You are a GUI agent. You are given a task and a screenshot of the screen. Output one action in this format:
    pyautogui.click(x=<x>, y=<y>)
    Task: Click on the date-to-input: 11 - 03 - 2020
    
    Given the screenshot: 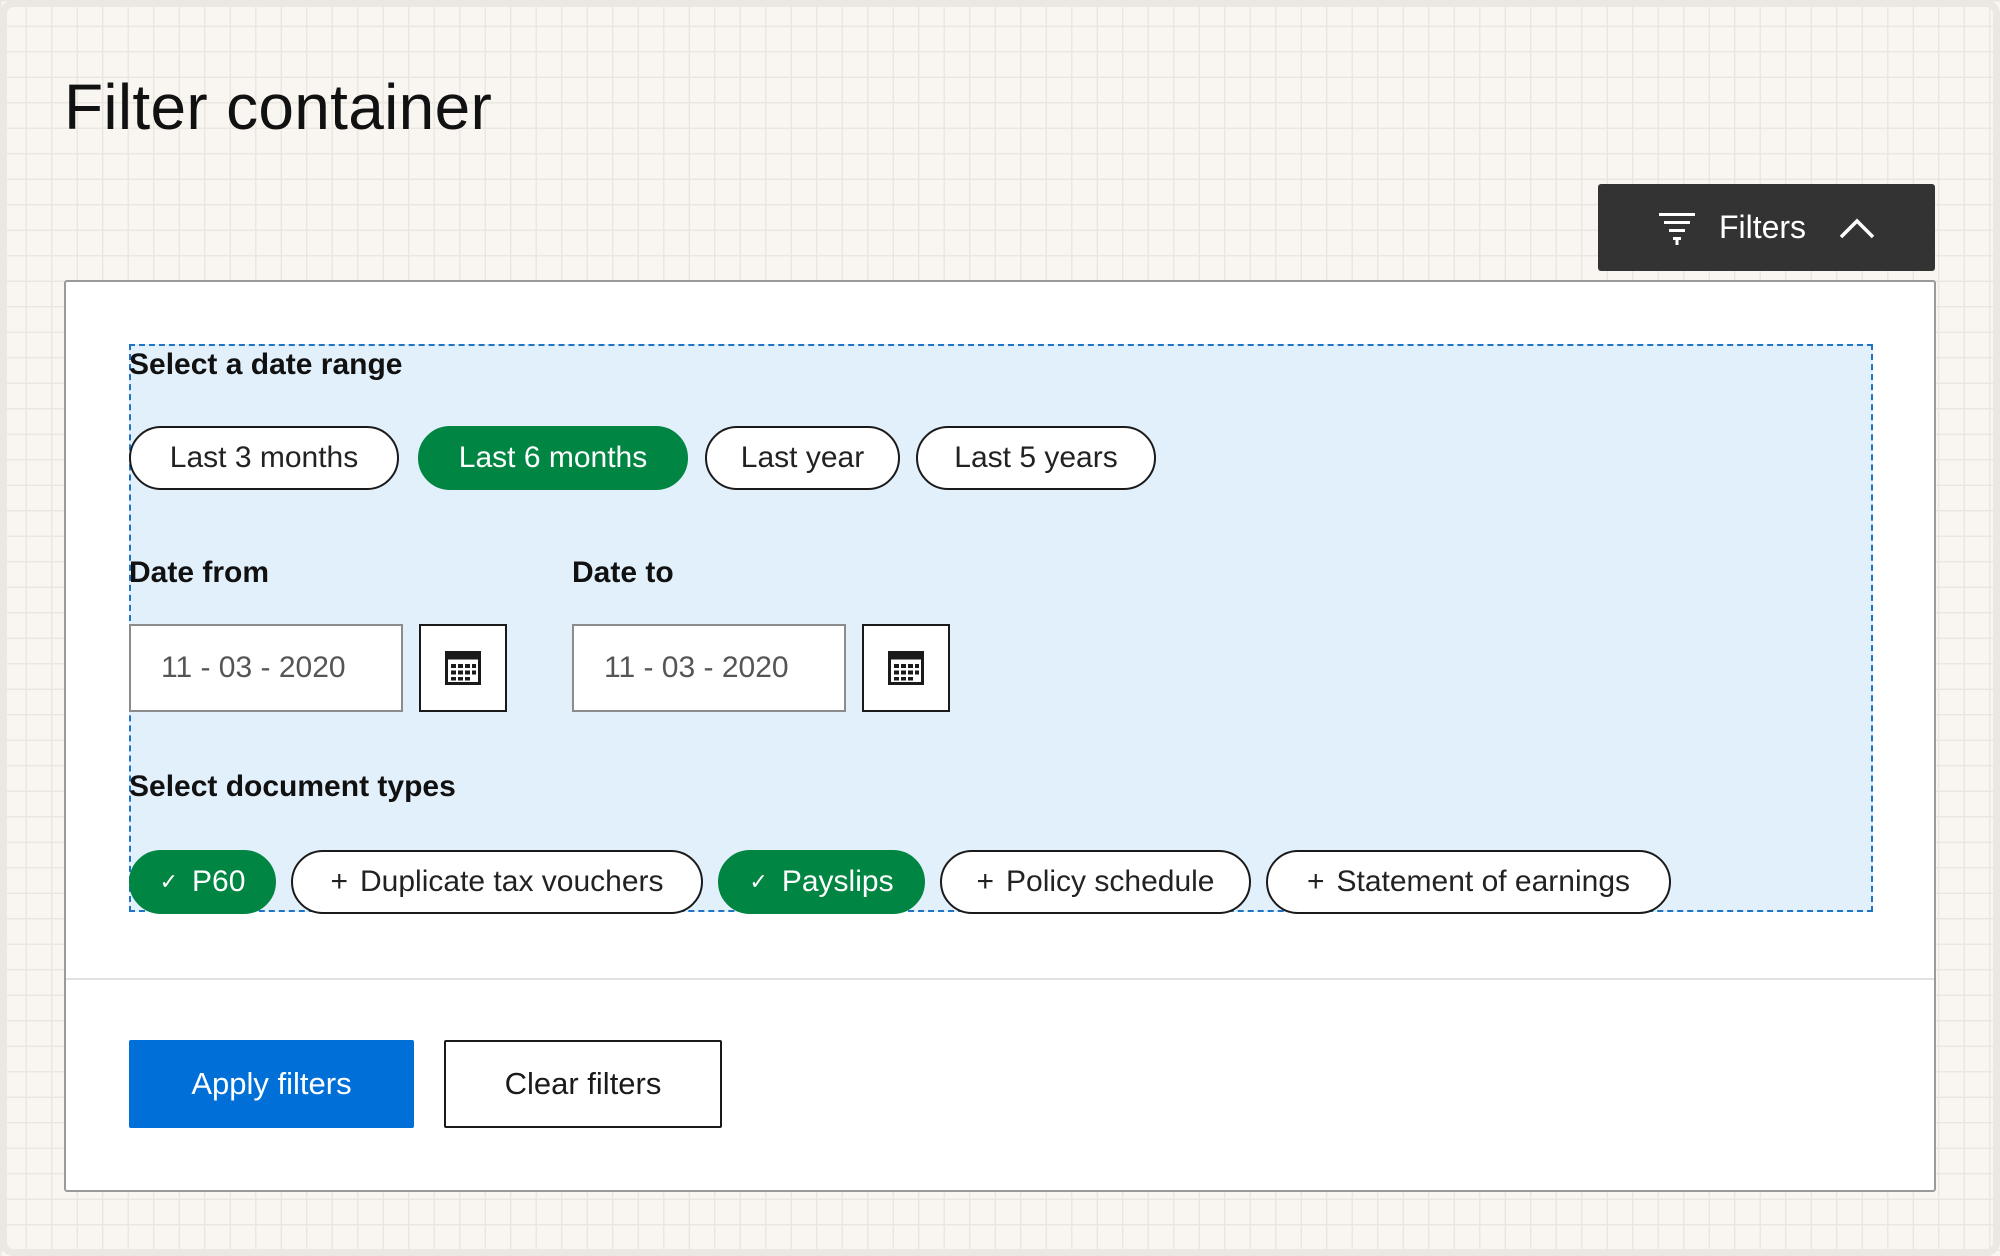 What is the action you would take?
    pyautogui.click(x=709, y=668)
    